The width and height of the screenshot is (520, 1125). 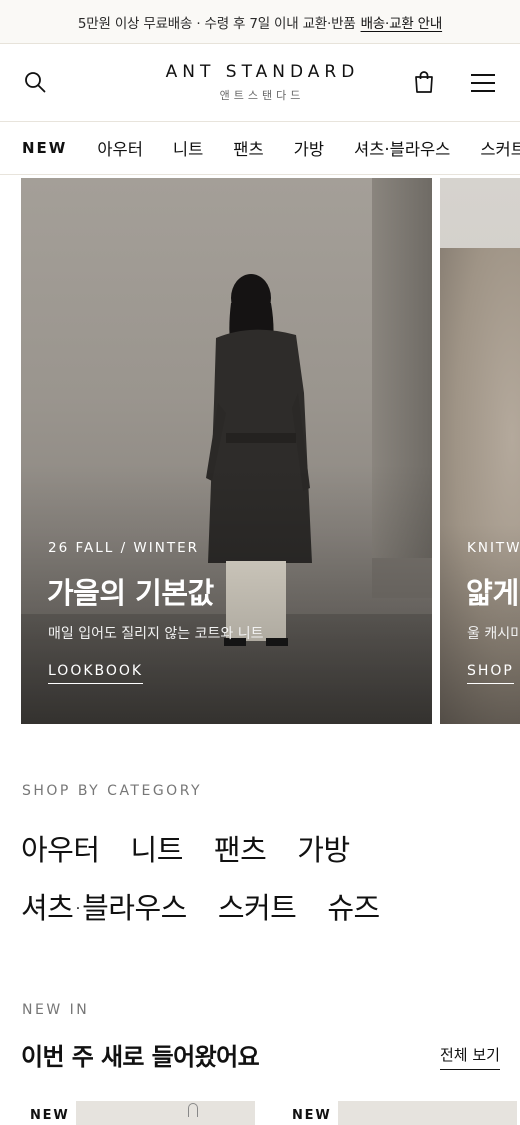 I want to click on category-nav-item-pants: 팬츠, so click(x=248, y=148).